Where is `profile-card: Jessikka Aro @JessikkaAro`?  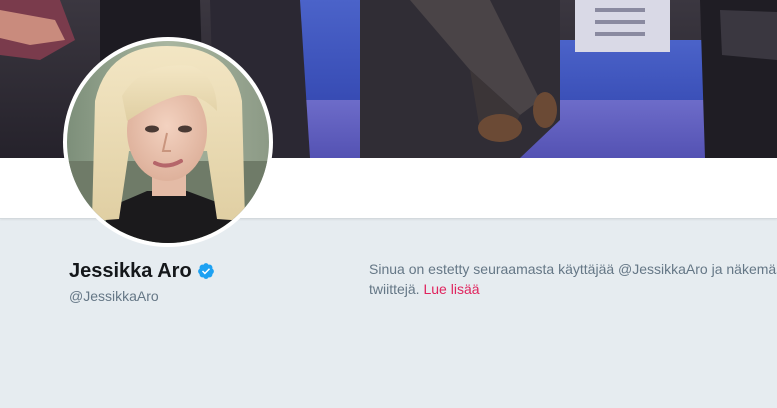
profile-card: Jessikka Aro @JessikkaAro is located at coordinates (199, 282).